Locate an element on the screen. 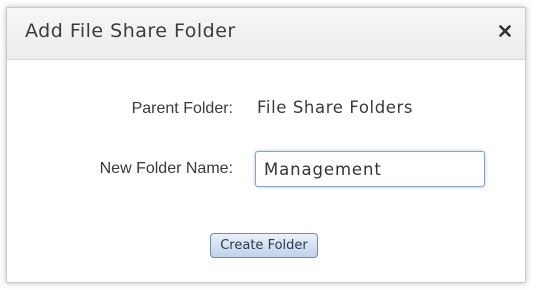 This screenshot has height=290, width=537. parent-folder-row: Parent Folder: is located at coordinates (163, 109).